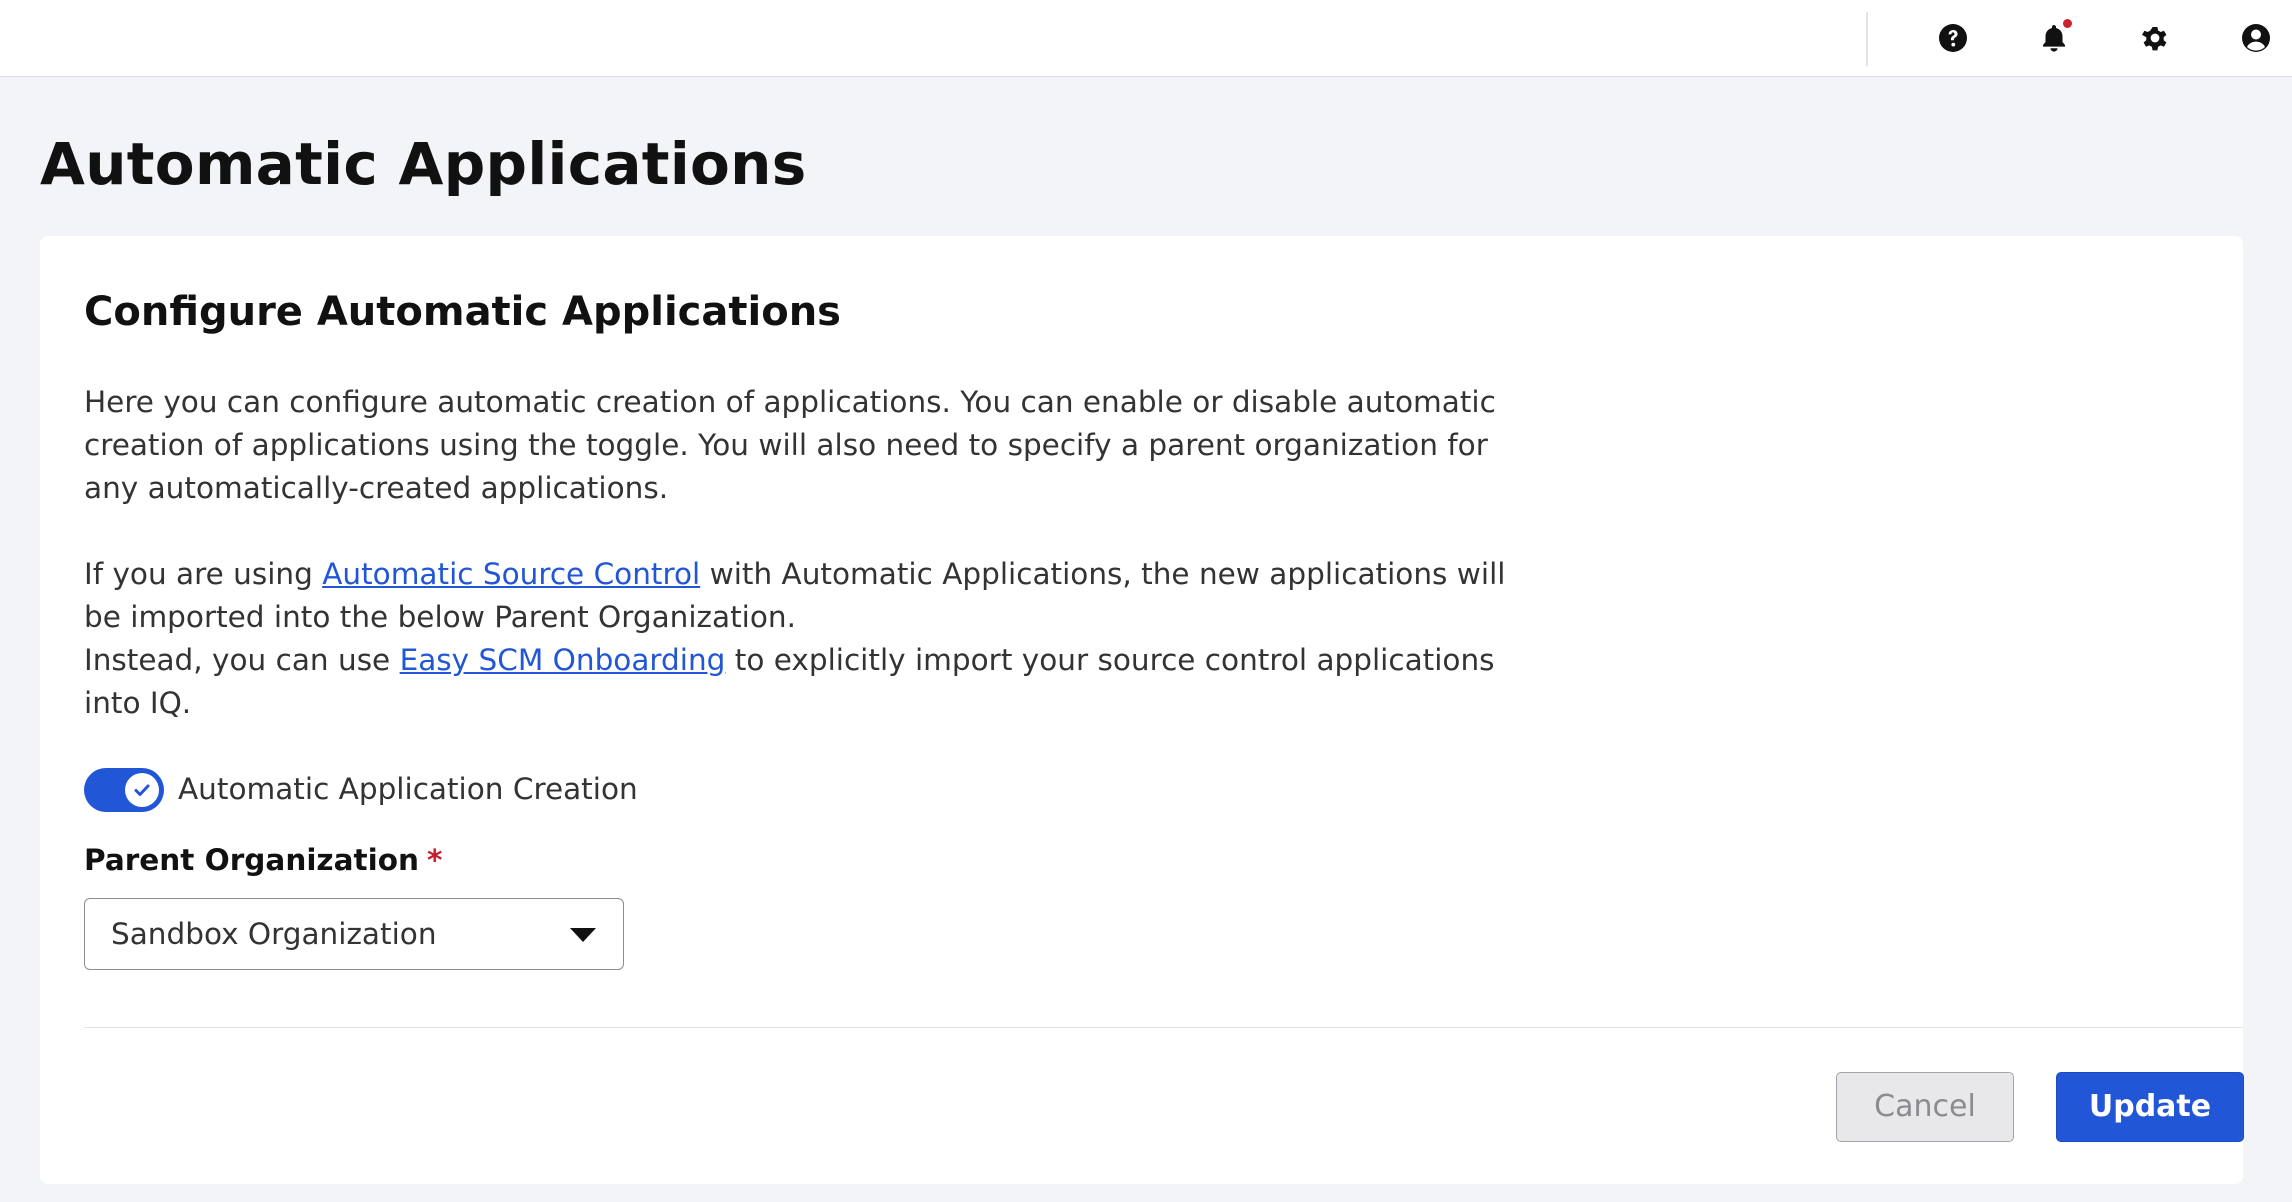  I want to click on checkmark-icon, so click(142, 790).